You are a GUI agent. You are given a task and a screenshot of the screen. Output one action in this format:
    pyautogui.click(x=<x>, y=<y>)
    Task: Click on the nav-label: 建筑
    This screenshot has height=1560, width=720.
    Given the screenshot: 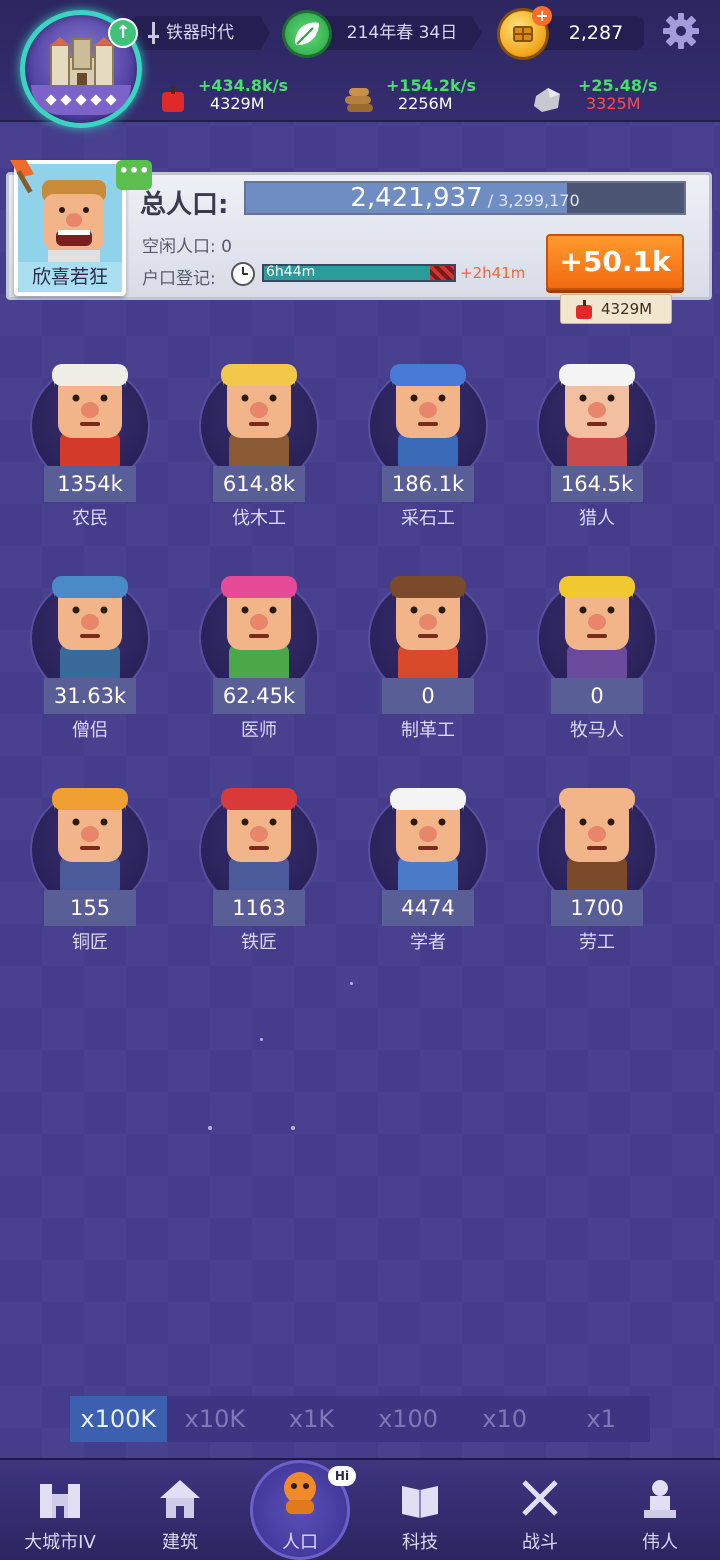 What is the action you would take?
    pyautogui.click(x=180, y=1542)
    